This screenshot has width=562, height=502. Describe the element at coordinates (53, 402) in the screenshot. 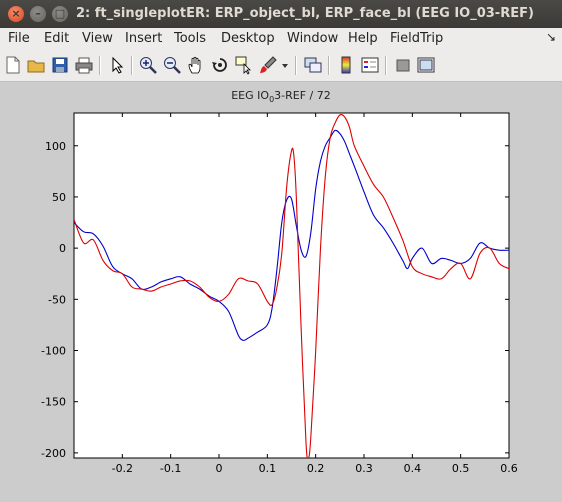

I see `y-tick-label: -150` at that location.